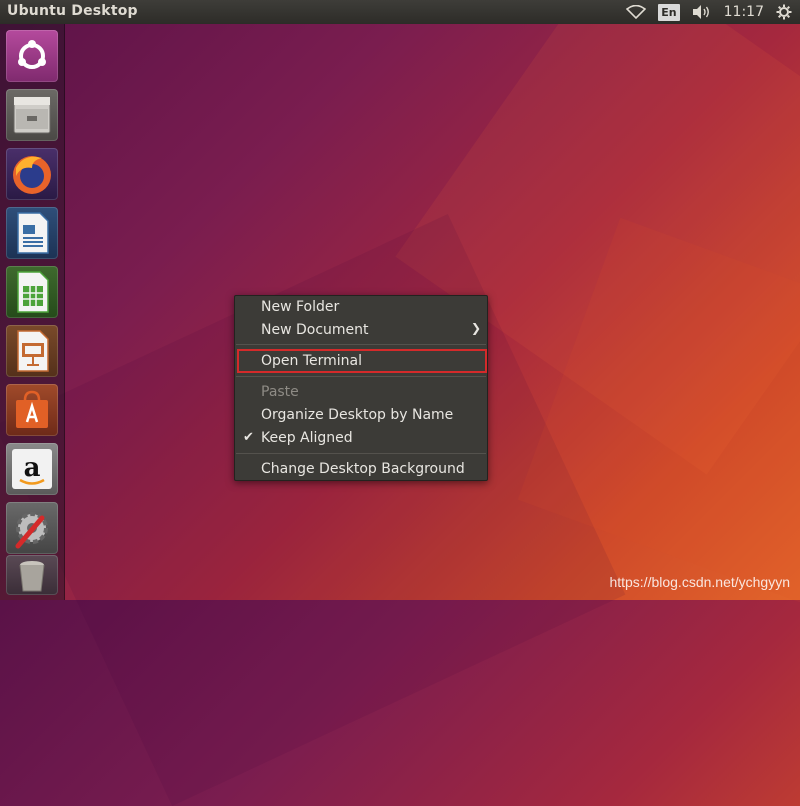 The image size is (800, 806). I want to click on amazon-logo-icon: a, so click(32, 469).